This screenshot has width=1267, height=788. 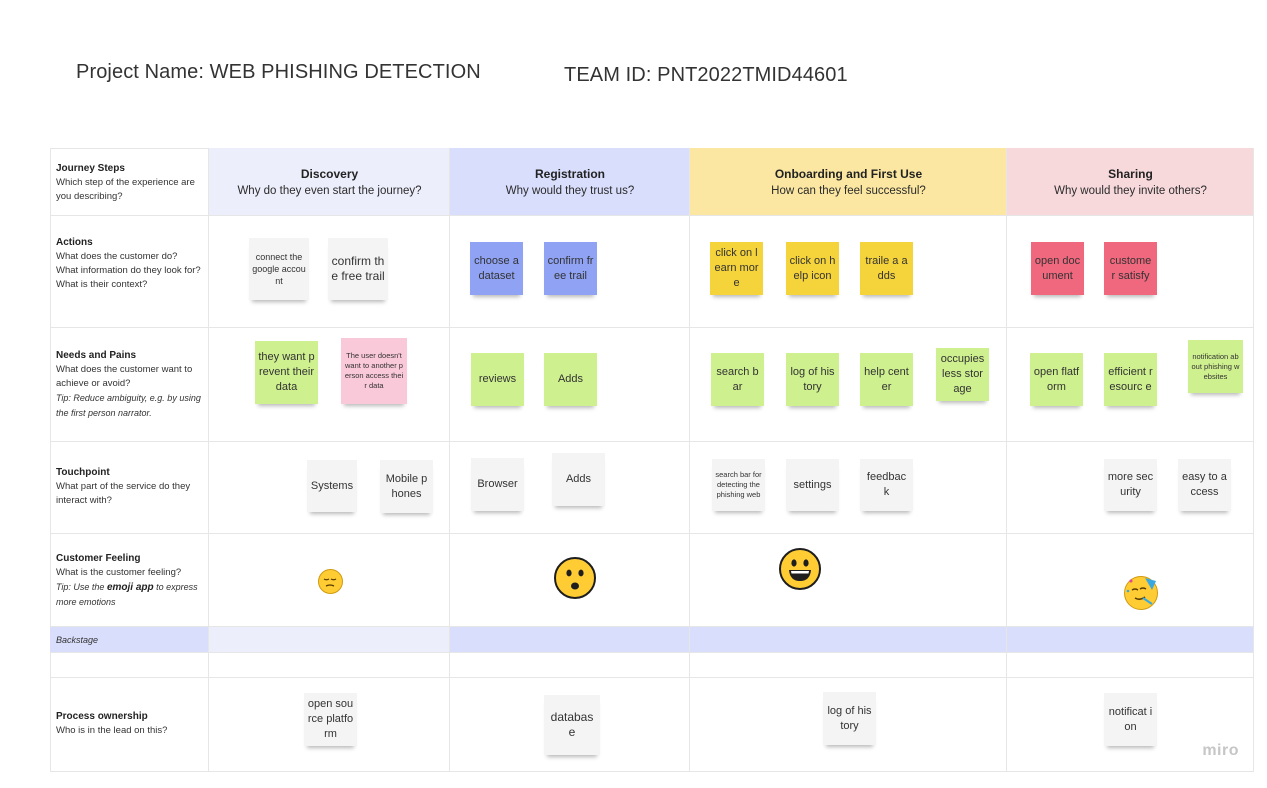 What do you see at coordinates (886, 268) in the screenshot?
I see `sticky-note: traile a adds` at bounding box center [886, 268].